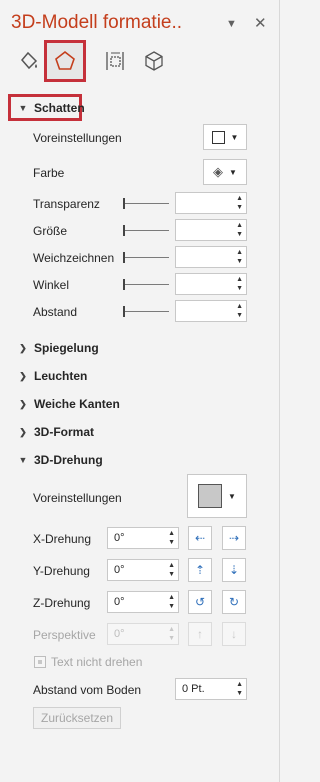  I want to click on z-drehung-input: 0° ▲ ▼, so click(143, 602).